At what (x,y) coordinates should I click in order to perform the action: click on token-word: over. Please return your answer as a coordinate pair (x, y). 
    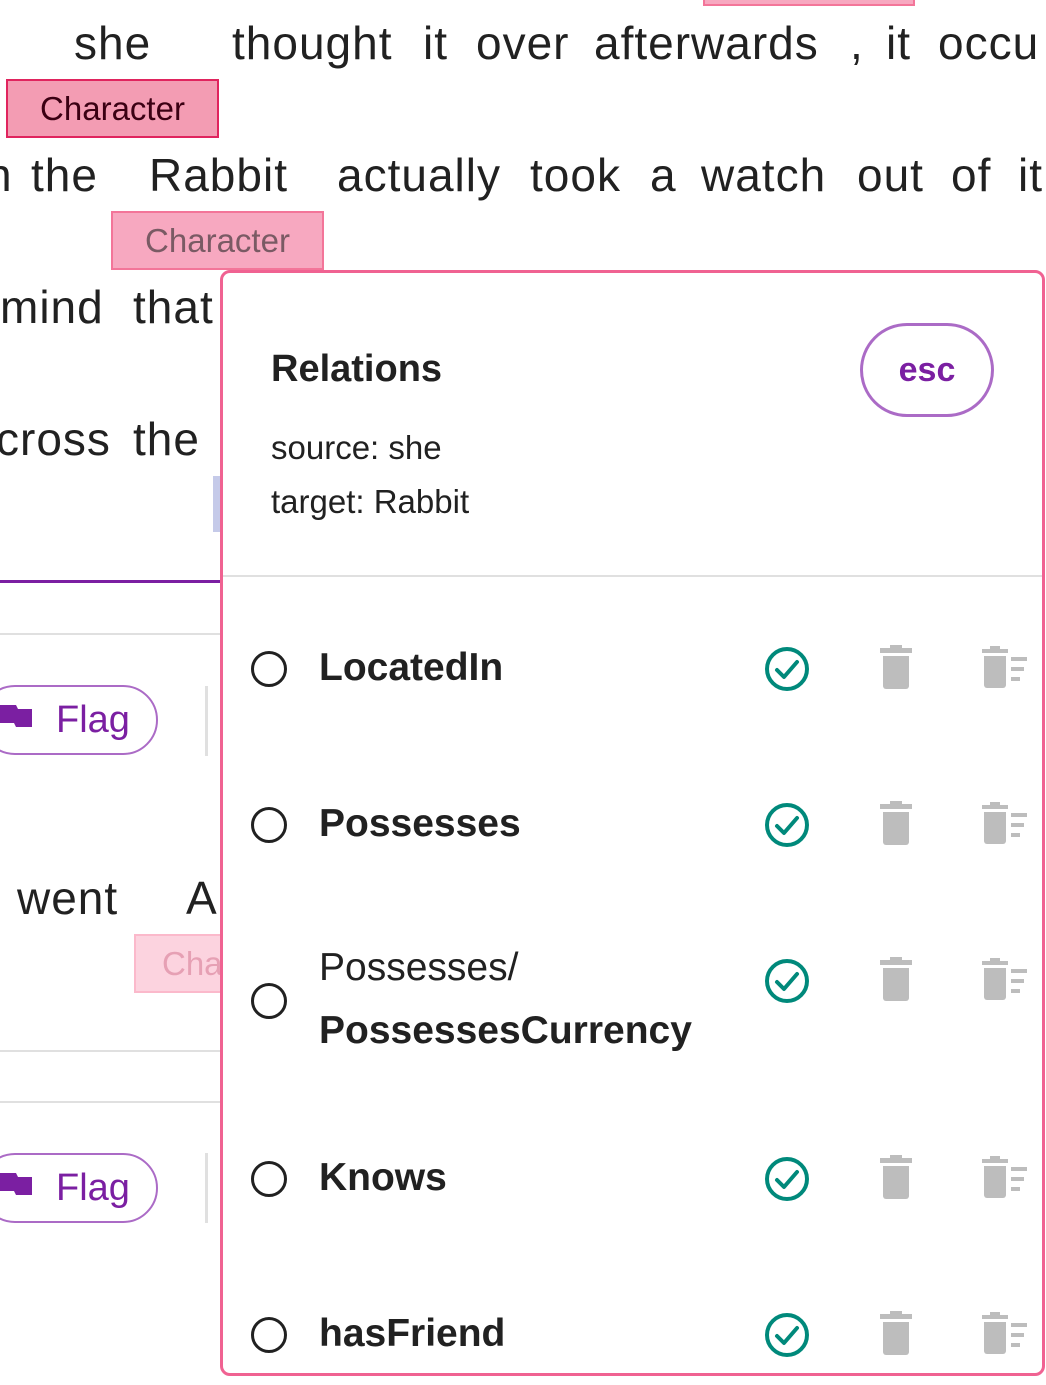
    Looking at the image, I should click on (522, 43).